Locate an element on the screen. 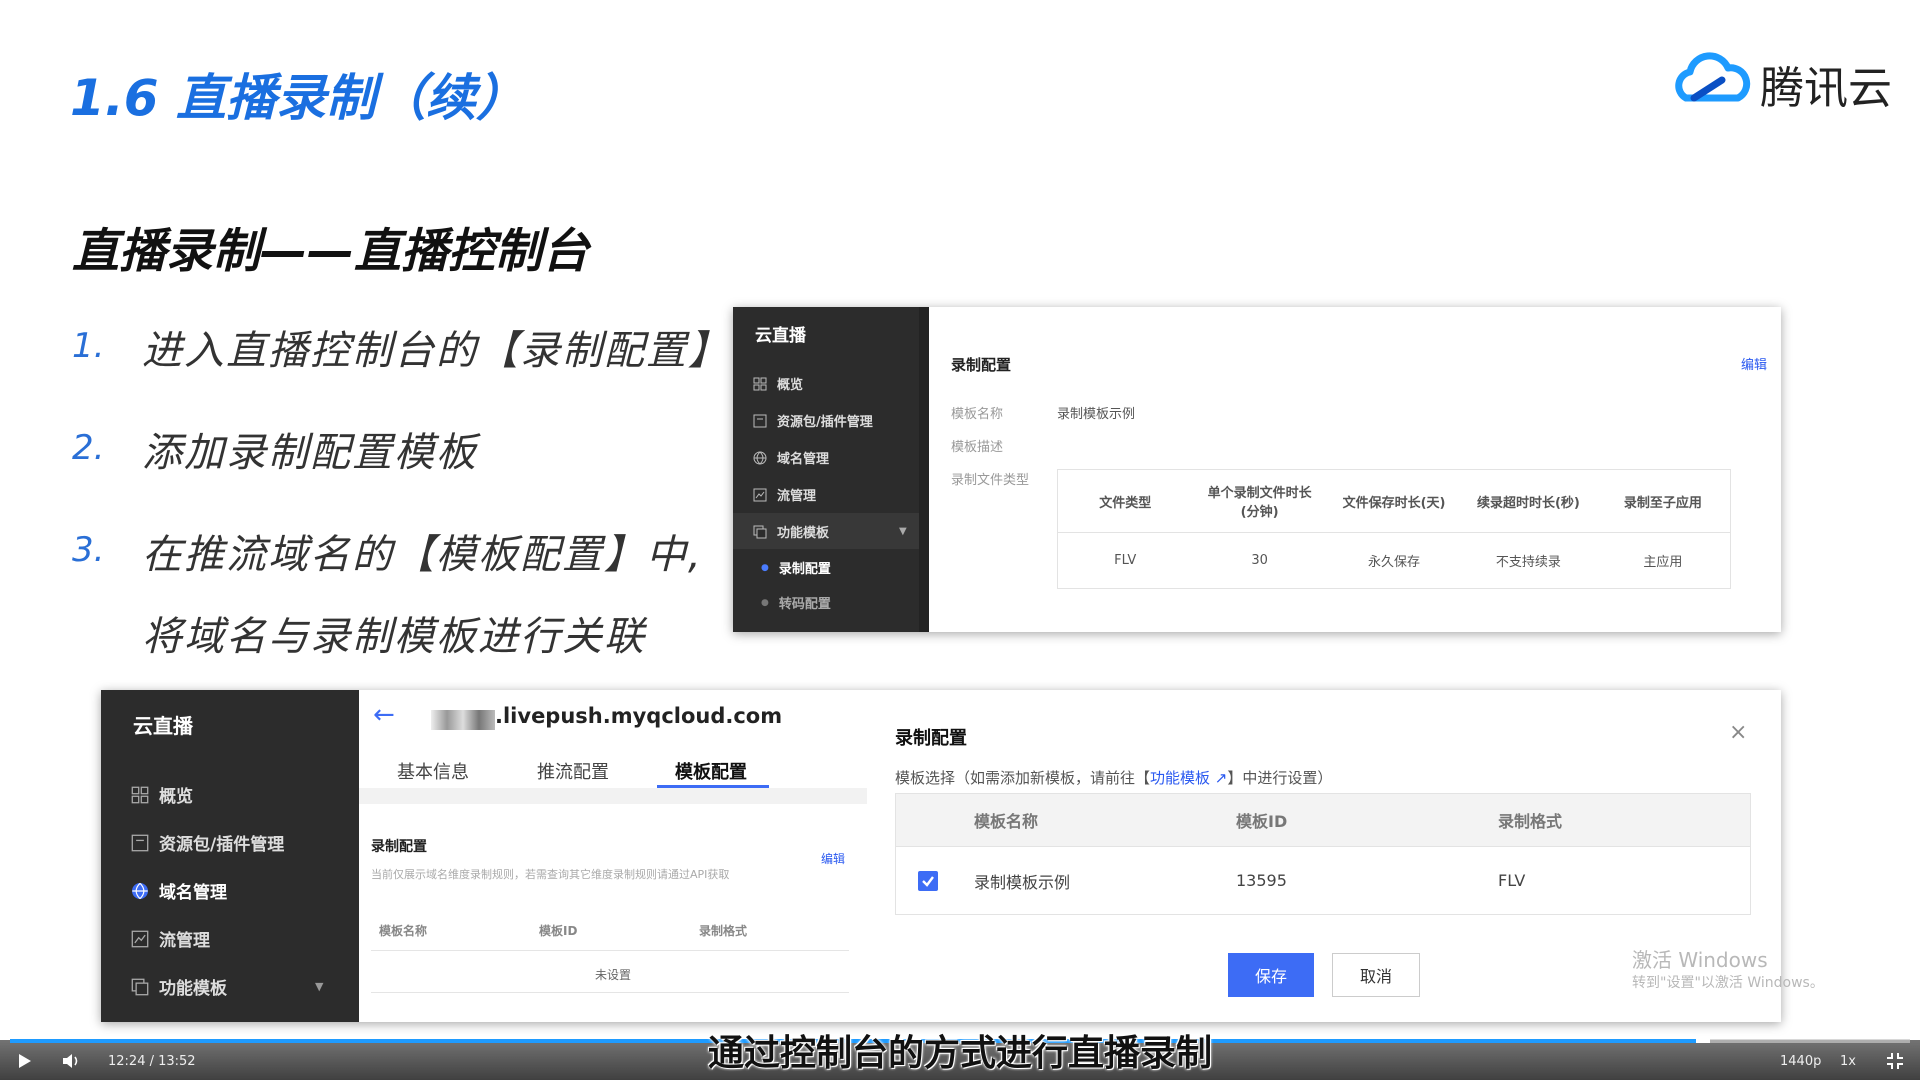 The height and width of the screenshot is (1080, 1920). dialog-title: 录制配置 is located at coordinates (931, 738).